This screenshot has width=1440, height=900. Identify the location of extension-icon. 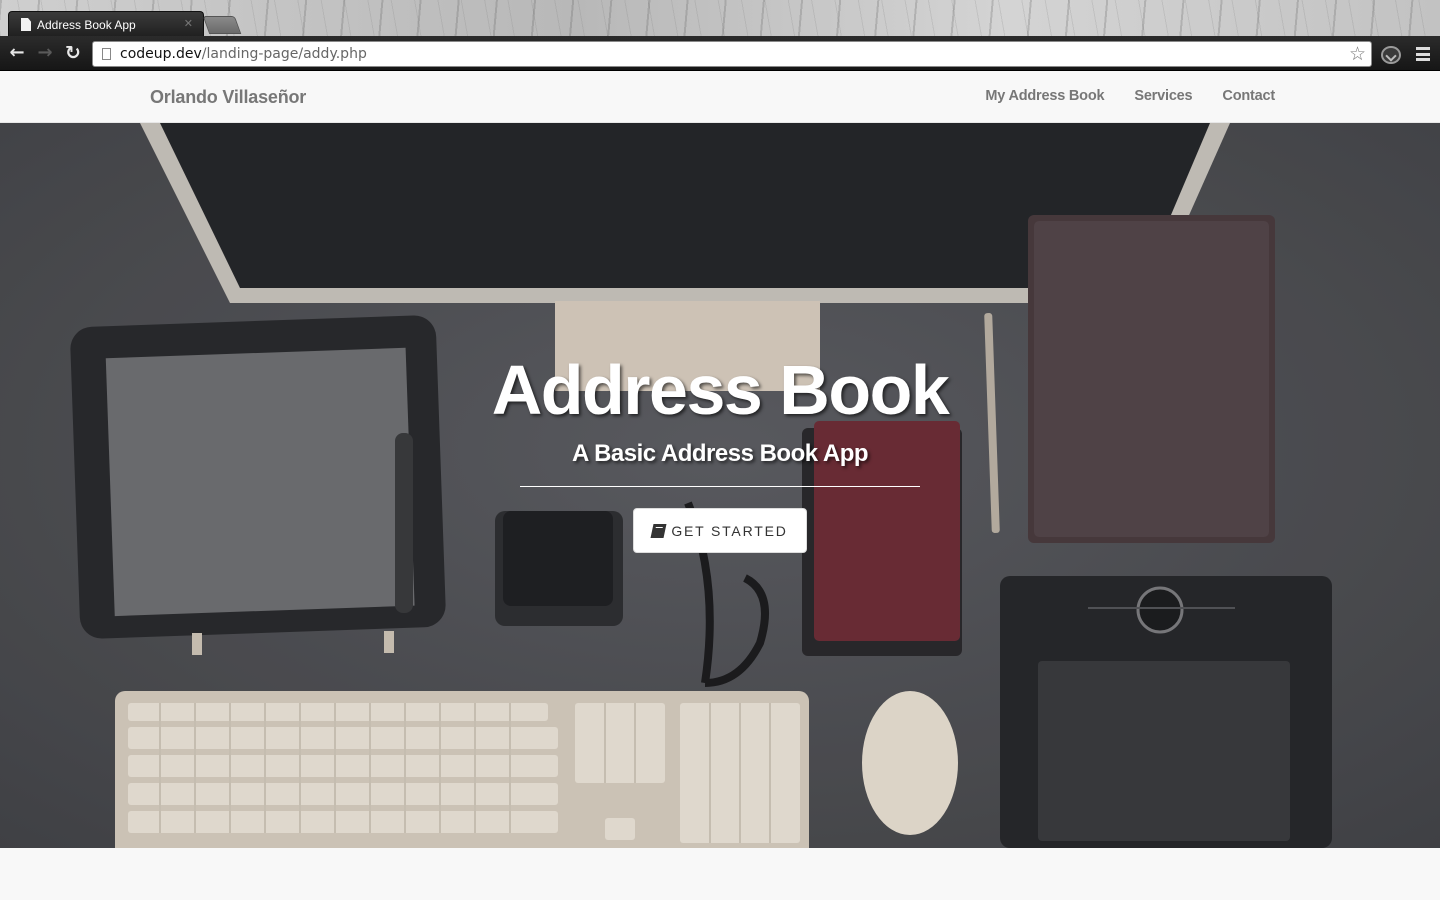
(1391, 55).